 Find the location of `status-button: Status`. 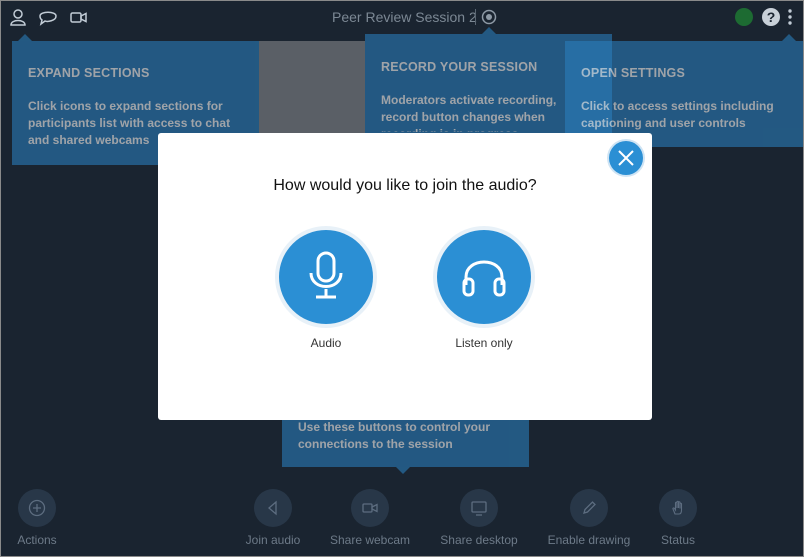

status-button: Status is located at coordinates (678, 518).